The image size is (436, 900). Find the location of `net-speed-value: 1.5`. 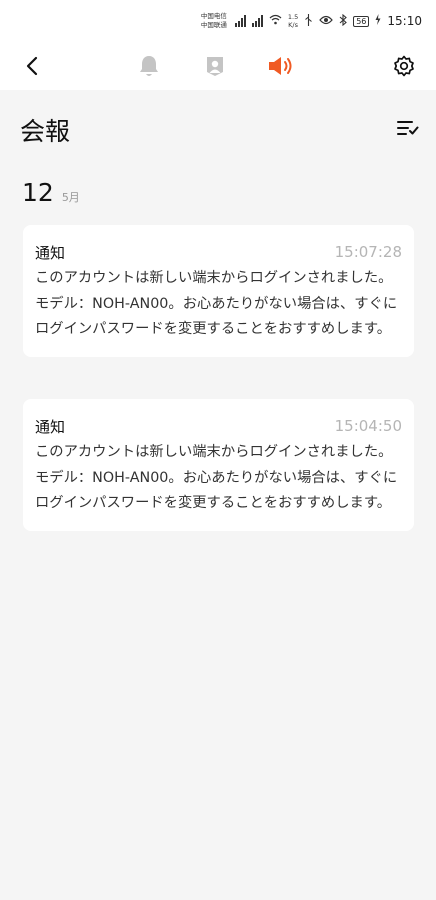

net-speed-value: 1.5 is located at coordinates (293, 17).